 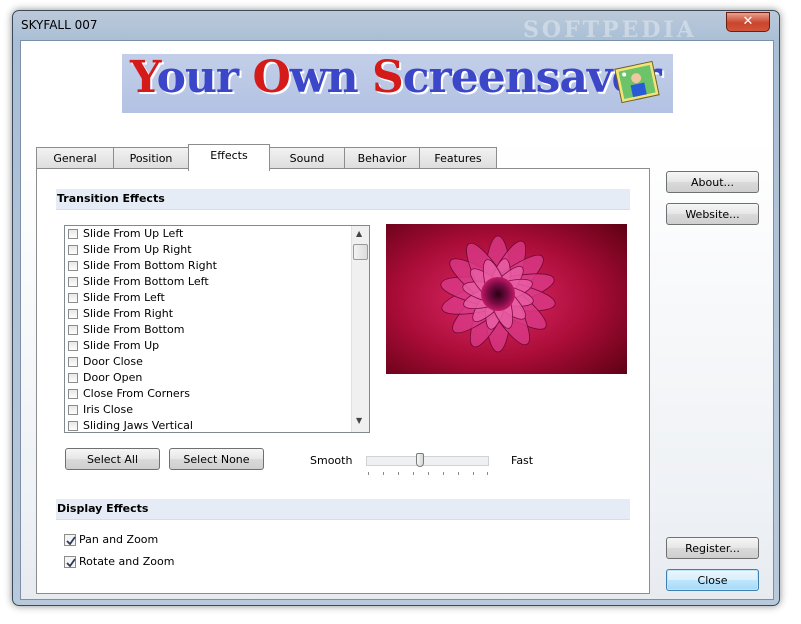 I want to click on rotate-zoom-checkbox, so click(x=70, y=562).